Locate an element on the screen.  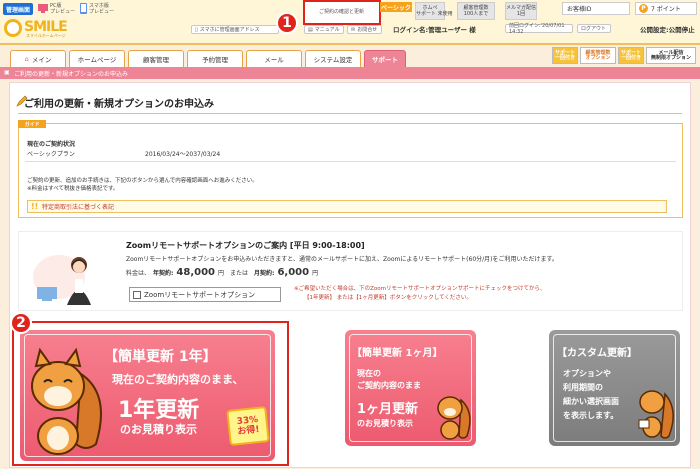
support-option-button-1: サポート 一回付き is located at coordinates (565, 55).